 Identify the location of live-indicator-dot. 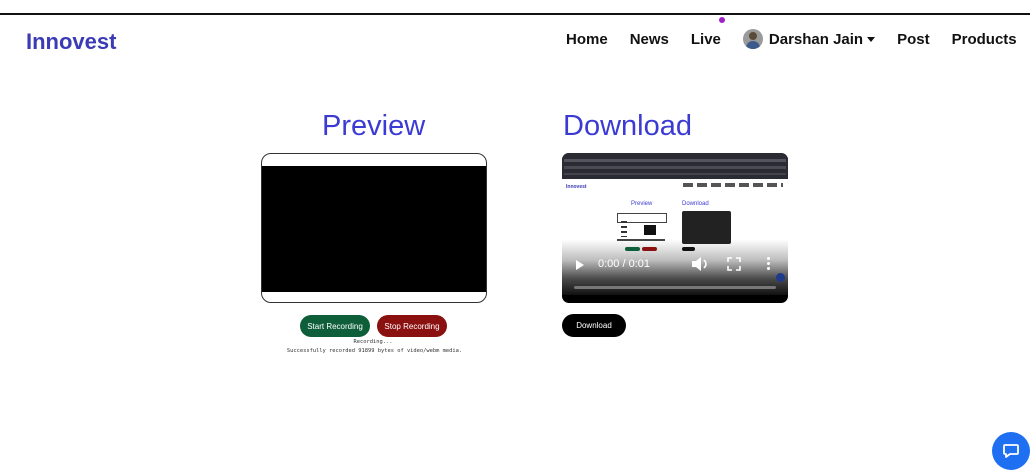
(721, 19).